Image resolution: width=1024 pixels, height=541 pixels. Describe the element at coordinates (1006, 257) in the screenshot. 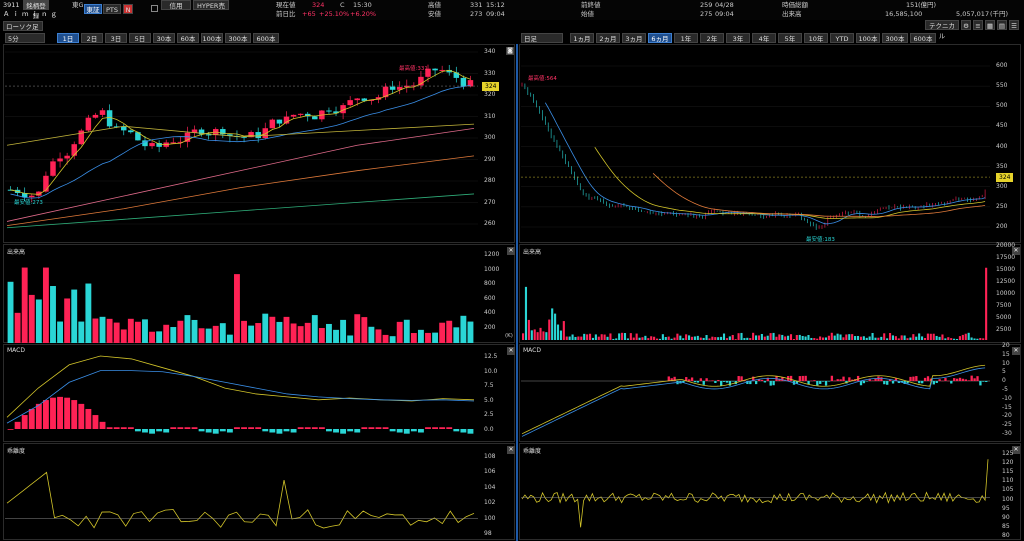

I see `right-vol-tick: 17500` at that location.